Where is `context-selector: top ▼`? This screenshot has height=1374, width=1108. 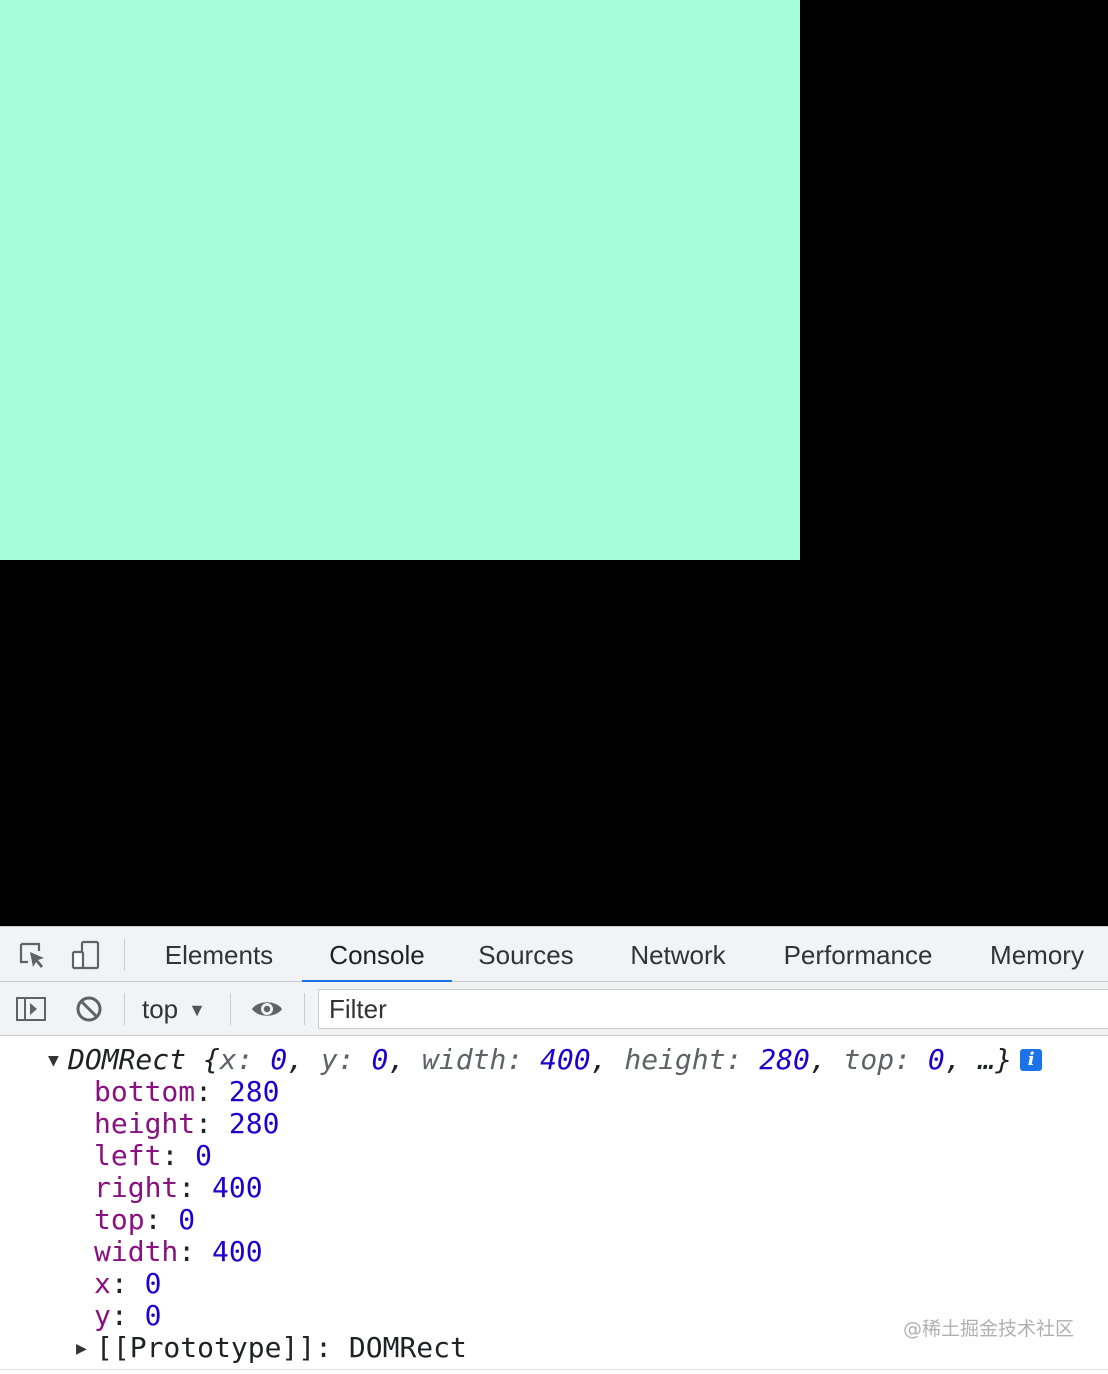 context-selector: top ▼ is located at coordinates (174, 1009).